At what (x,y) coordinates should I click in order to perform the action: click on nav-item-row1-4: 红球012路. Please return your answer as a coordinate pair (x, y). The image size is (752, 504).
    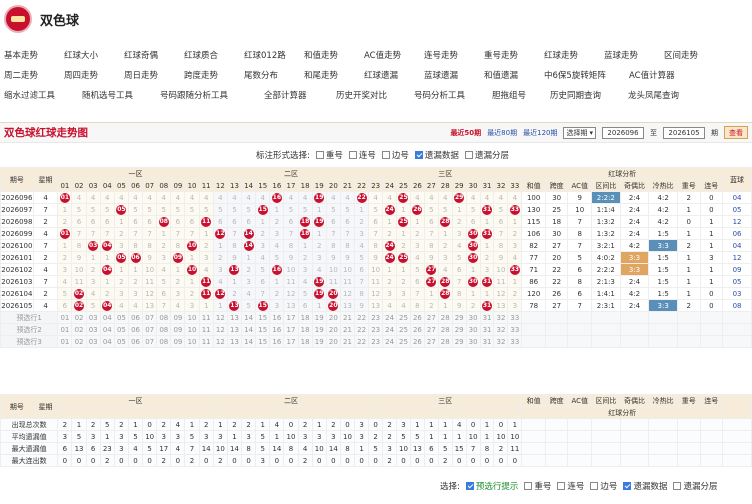
    Looking at the image, I should click on (274, 55).